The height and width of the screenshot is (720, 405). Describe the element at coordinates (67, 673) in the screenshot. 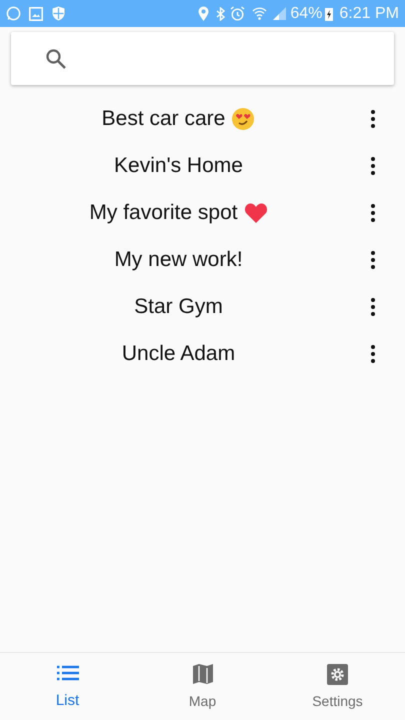

I see `list-icon` at that location.